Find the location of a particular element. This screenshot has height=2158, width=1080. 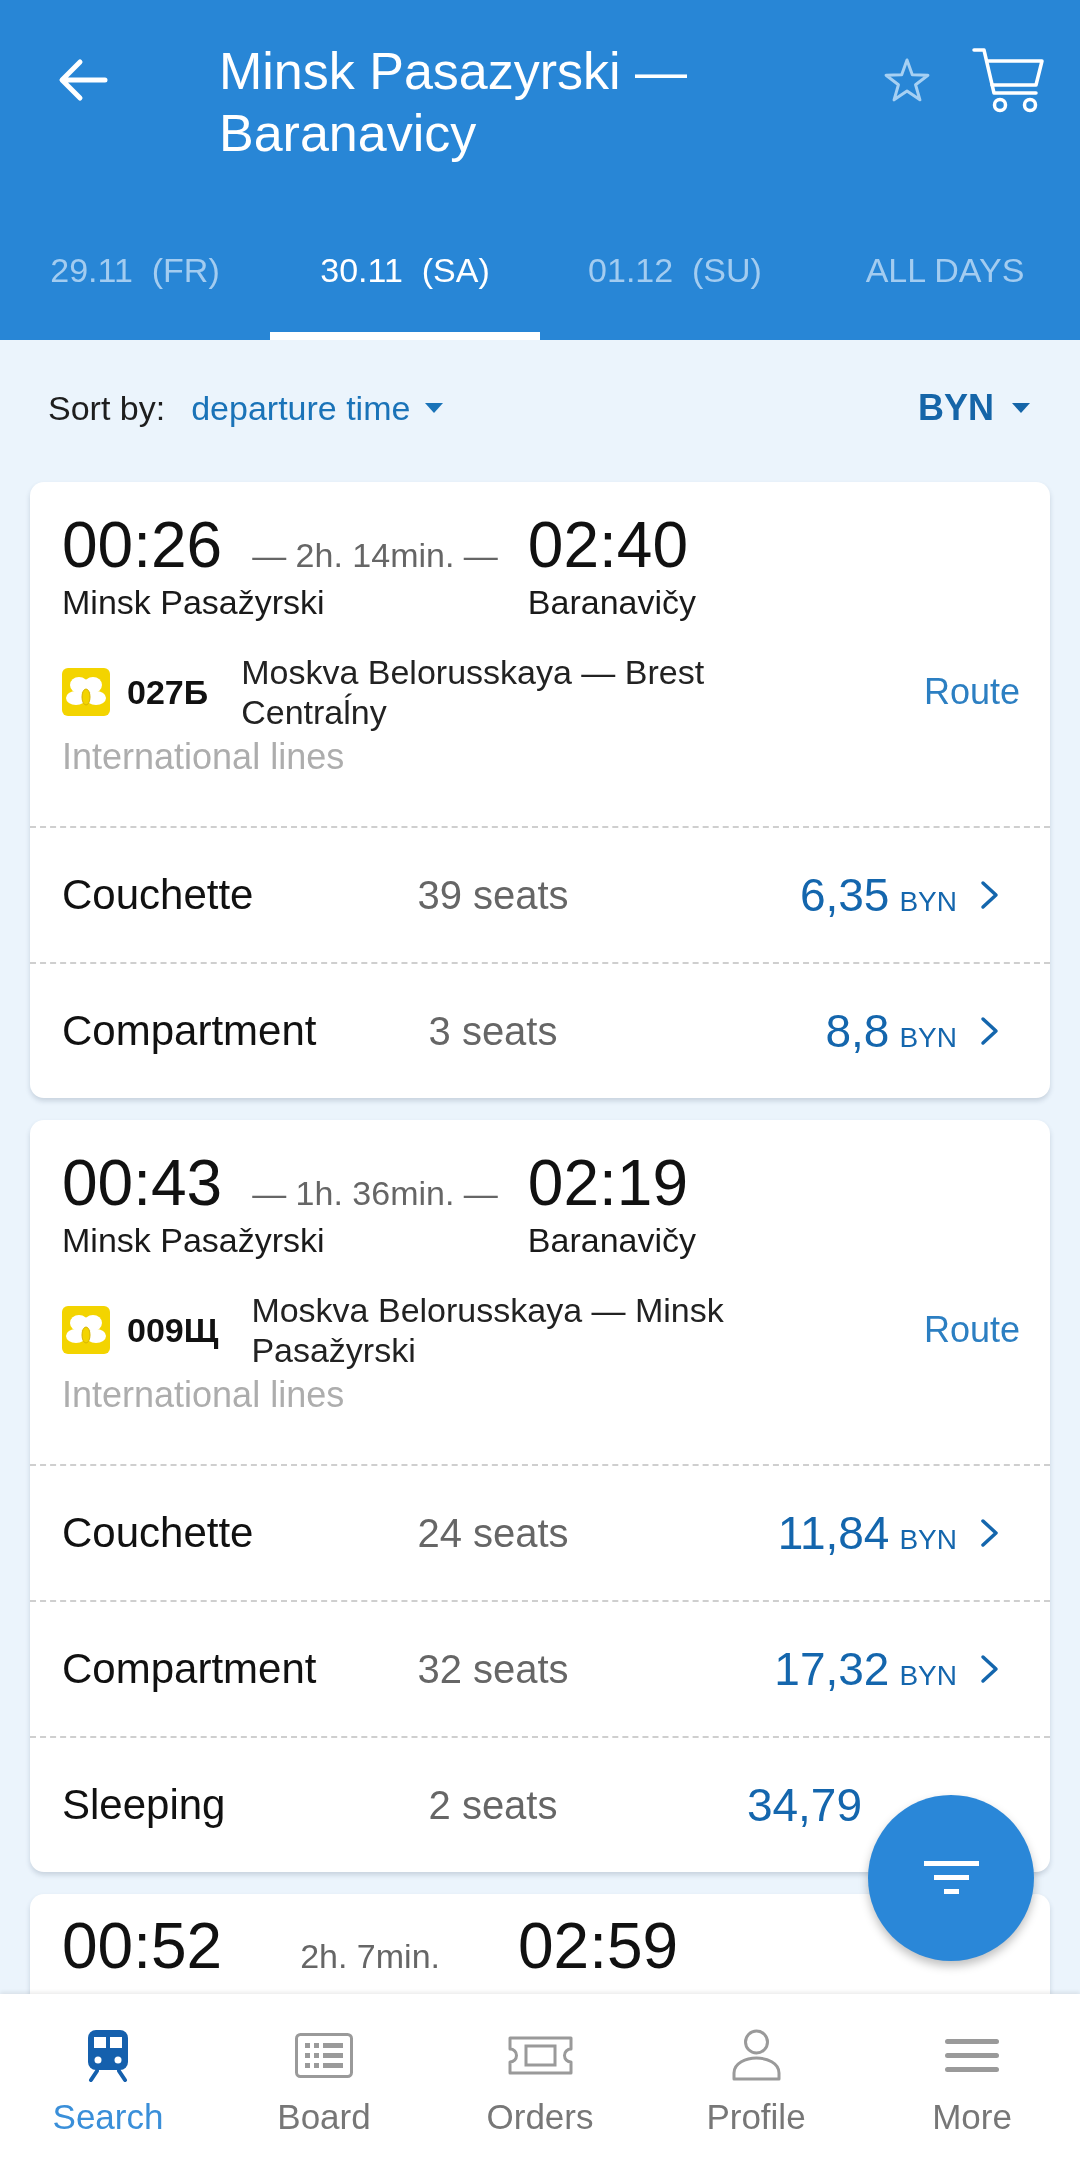

departure-time: 00:26 is located at coordinates (142, 545).